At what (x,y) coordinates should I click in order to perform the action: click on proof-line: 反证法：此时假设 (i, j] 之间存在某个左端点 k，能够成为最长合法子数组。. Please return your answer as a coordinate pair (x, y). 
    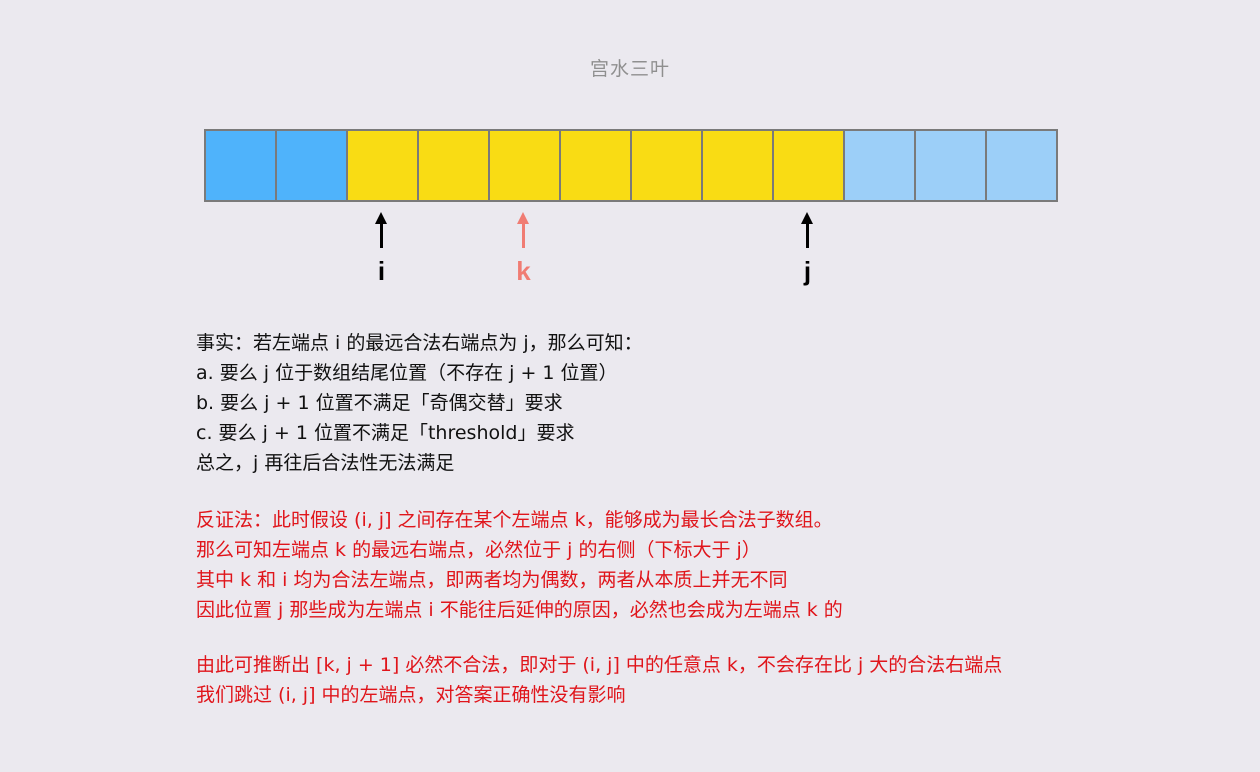
    Looking at the image, I should click on (514, 520).